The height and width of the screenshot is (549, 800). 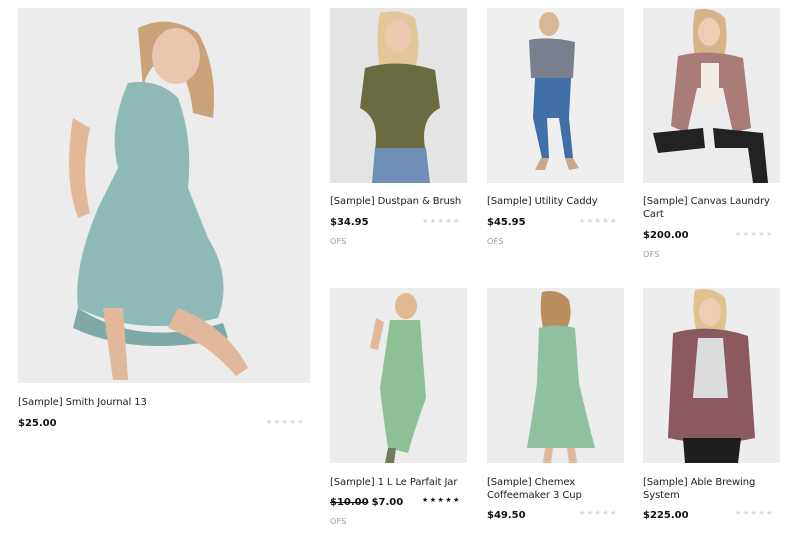 I want to click on product-title: [Sample] Dustpan & Brush, so click(x=395, y=201).